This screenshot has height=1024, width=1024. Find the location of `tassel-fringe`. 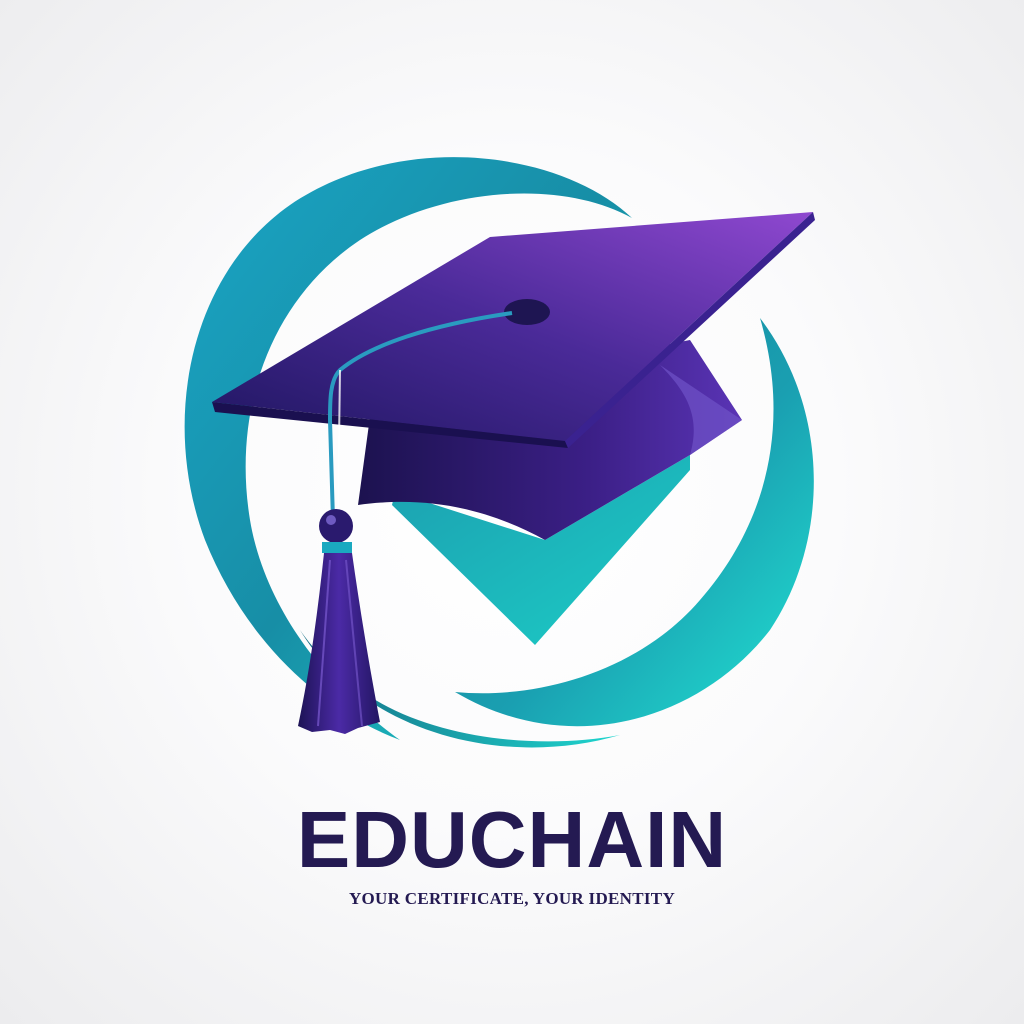

tassel-fringe is located at coordinates (339, 643).